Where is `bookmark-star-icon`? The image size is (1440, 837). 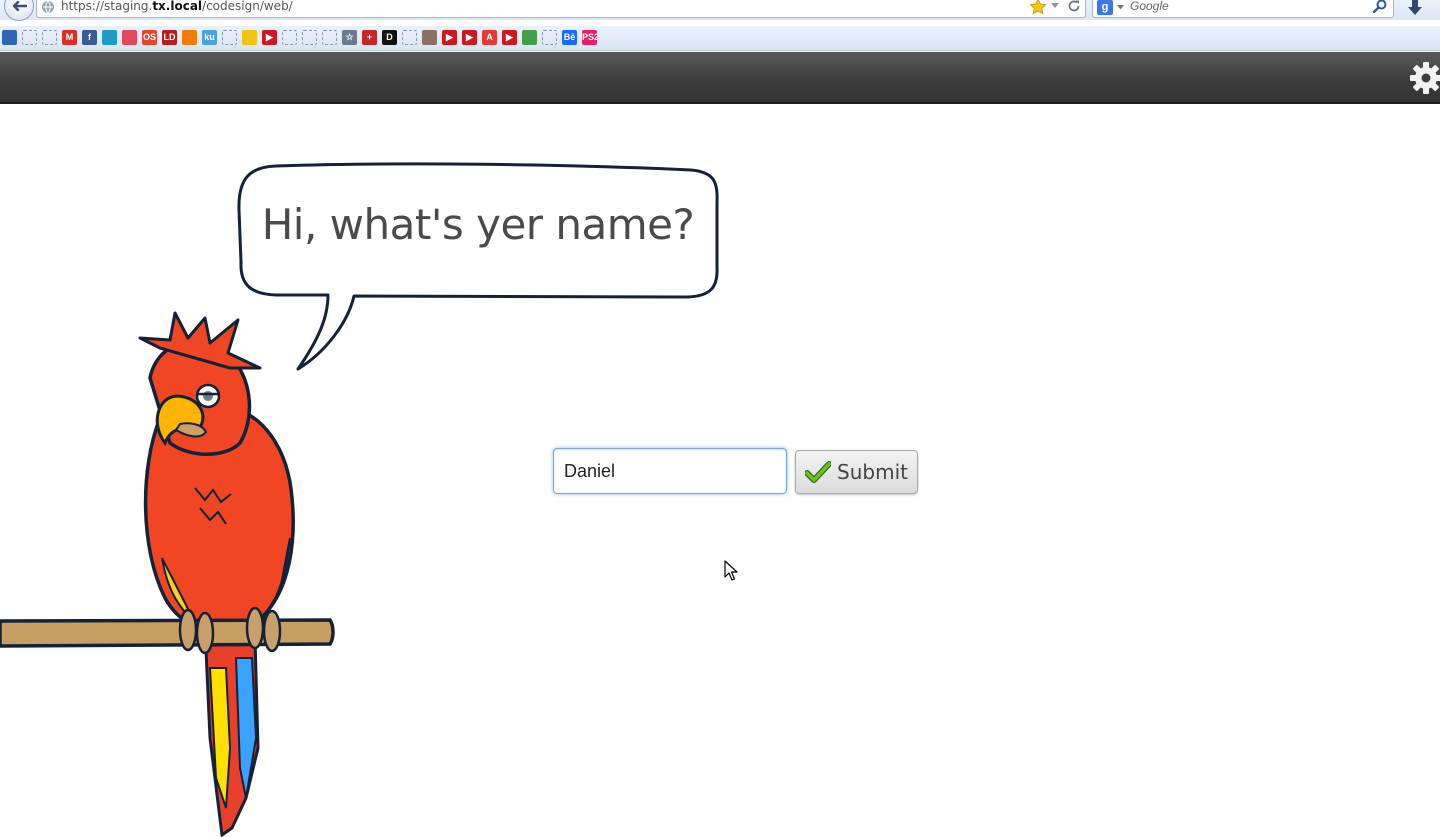
bookmark-star-icon is located at coordinates (1038, 7).